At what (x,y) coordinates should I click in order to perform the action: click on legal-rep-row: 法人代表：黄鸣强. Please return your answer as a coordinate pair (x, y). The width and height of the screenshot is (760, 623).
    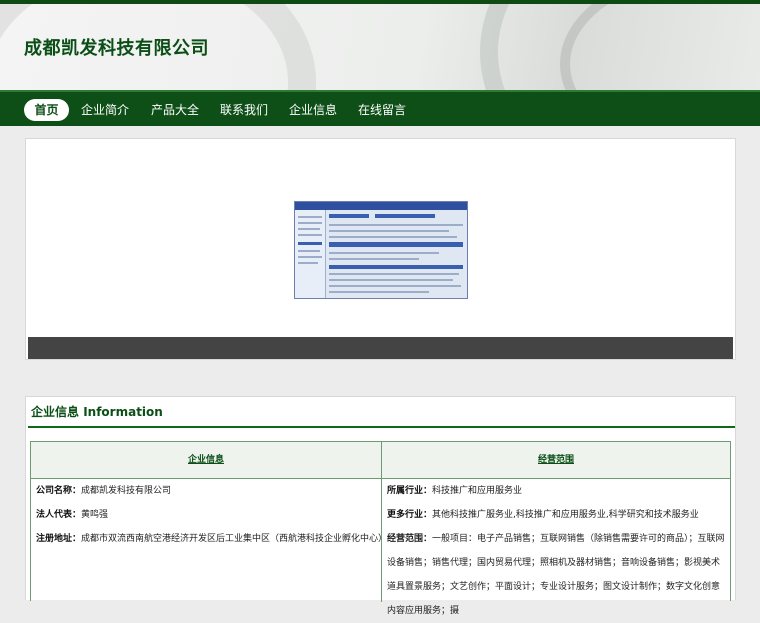
    Looking at the image, I should click on (206, 515).